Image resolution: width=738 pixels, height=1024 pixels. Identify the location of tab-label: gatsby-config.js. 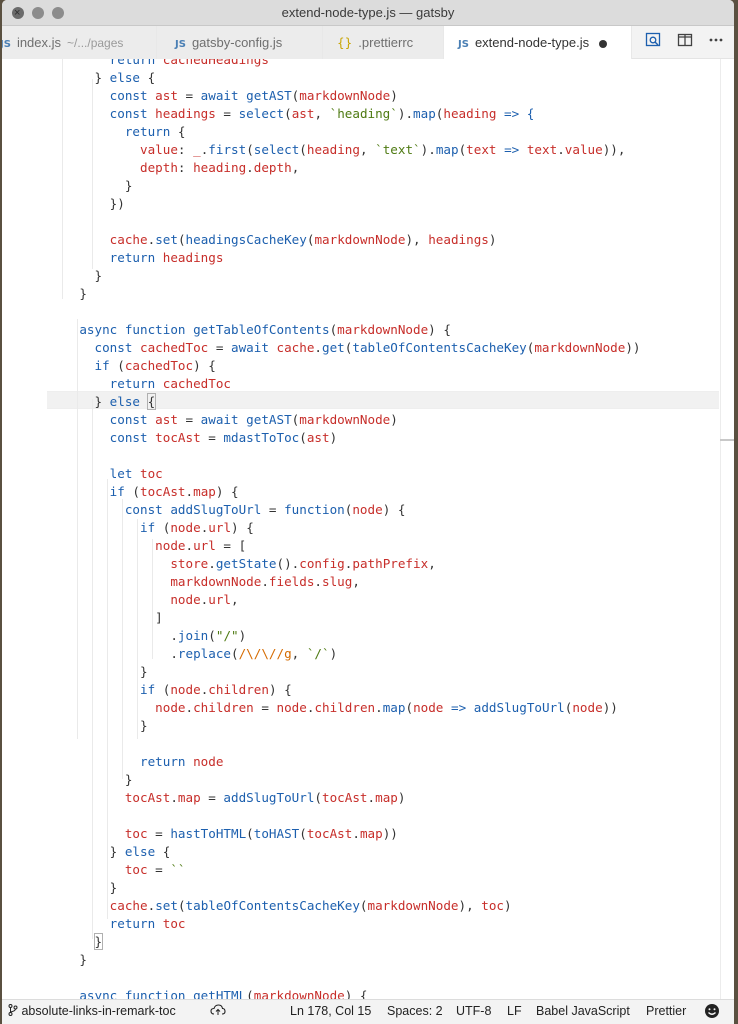
(237, 42).